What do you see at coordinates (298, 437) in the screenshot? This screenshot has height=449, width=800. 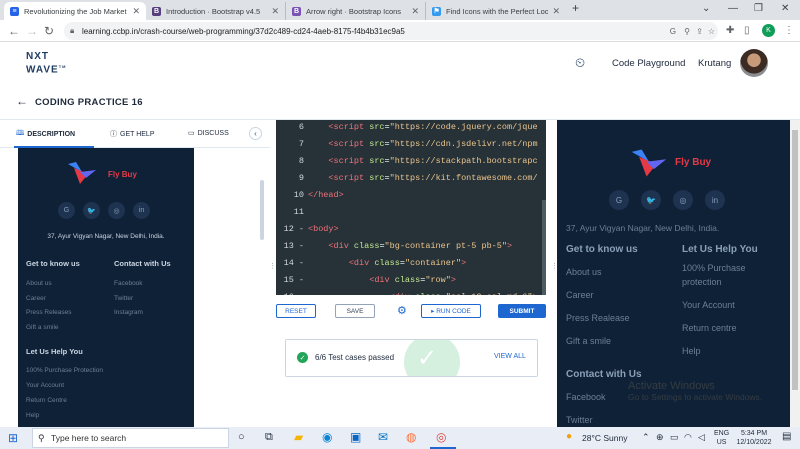 I see `file-explorer-icon: ▰` at bounding box center [298, 437].